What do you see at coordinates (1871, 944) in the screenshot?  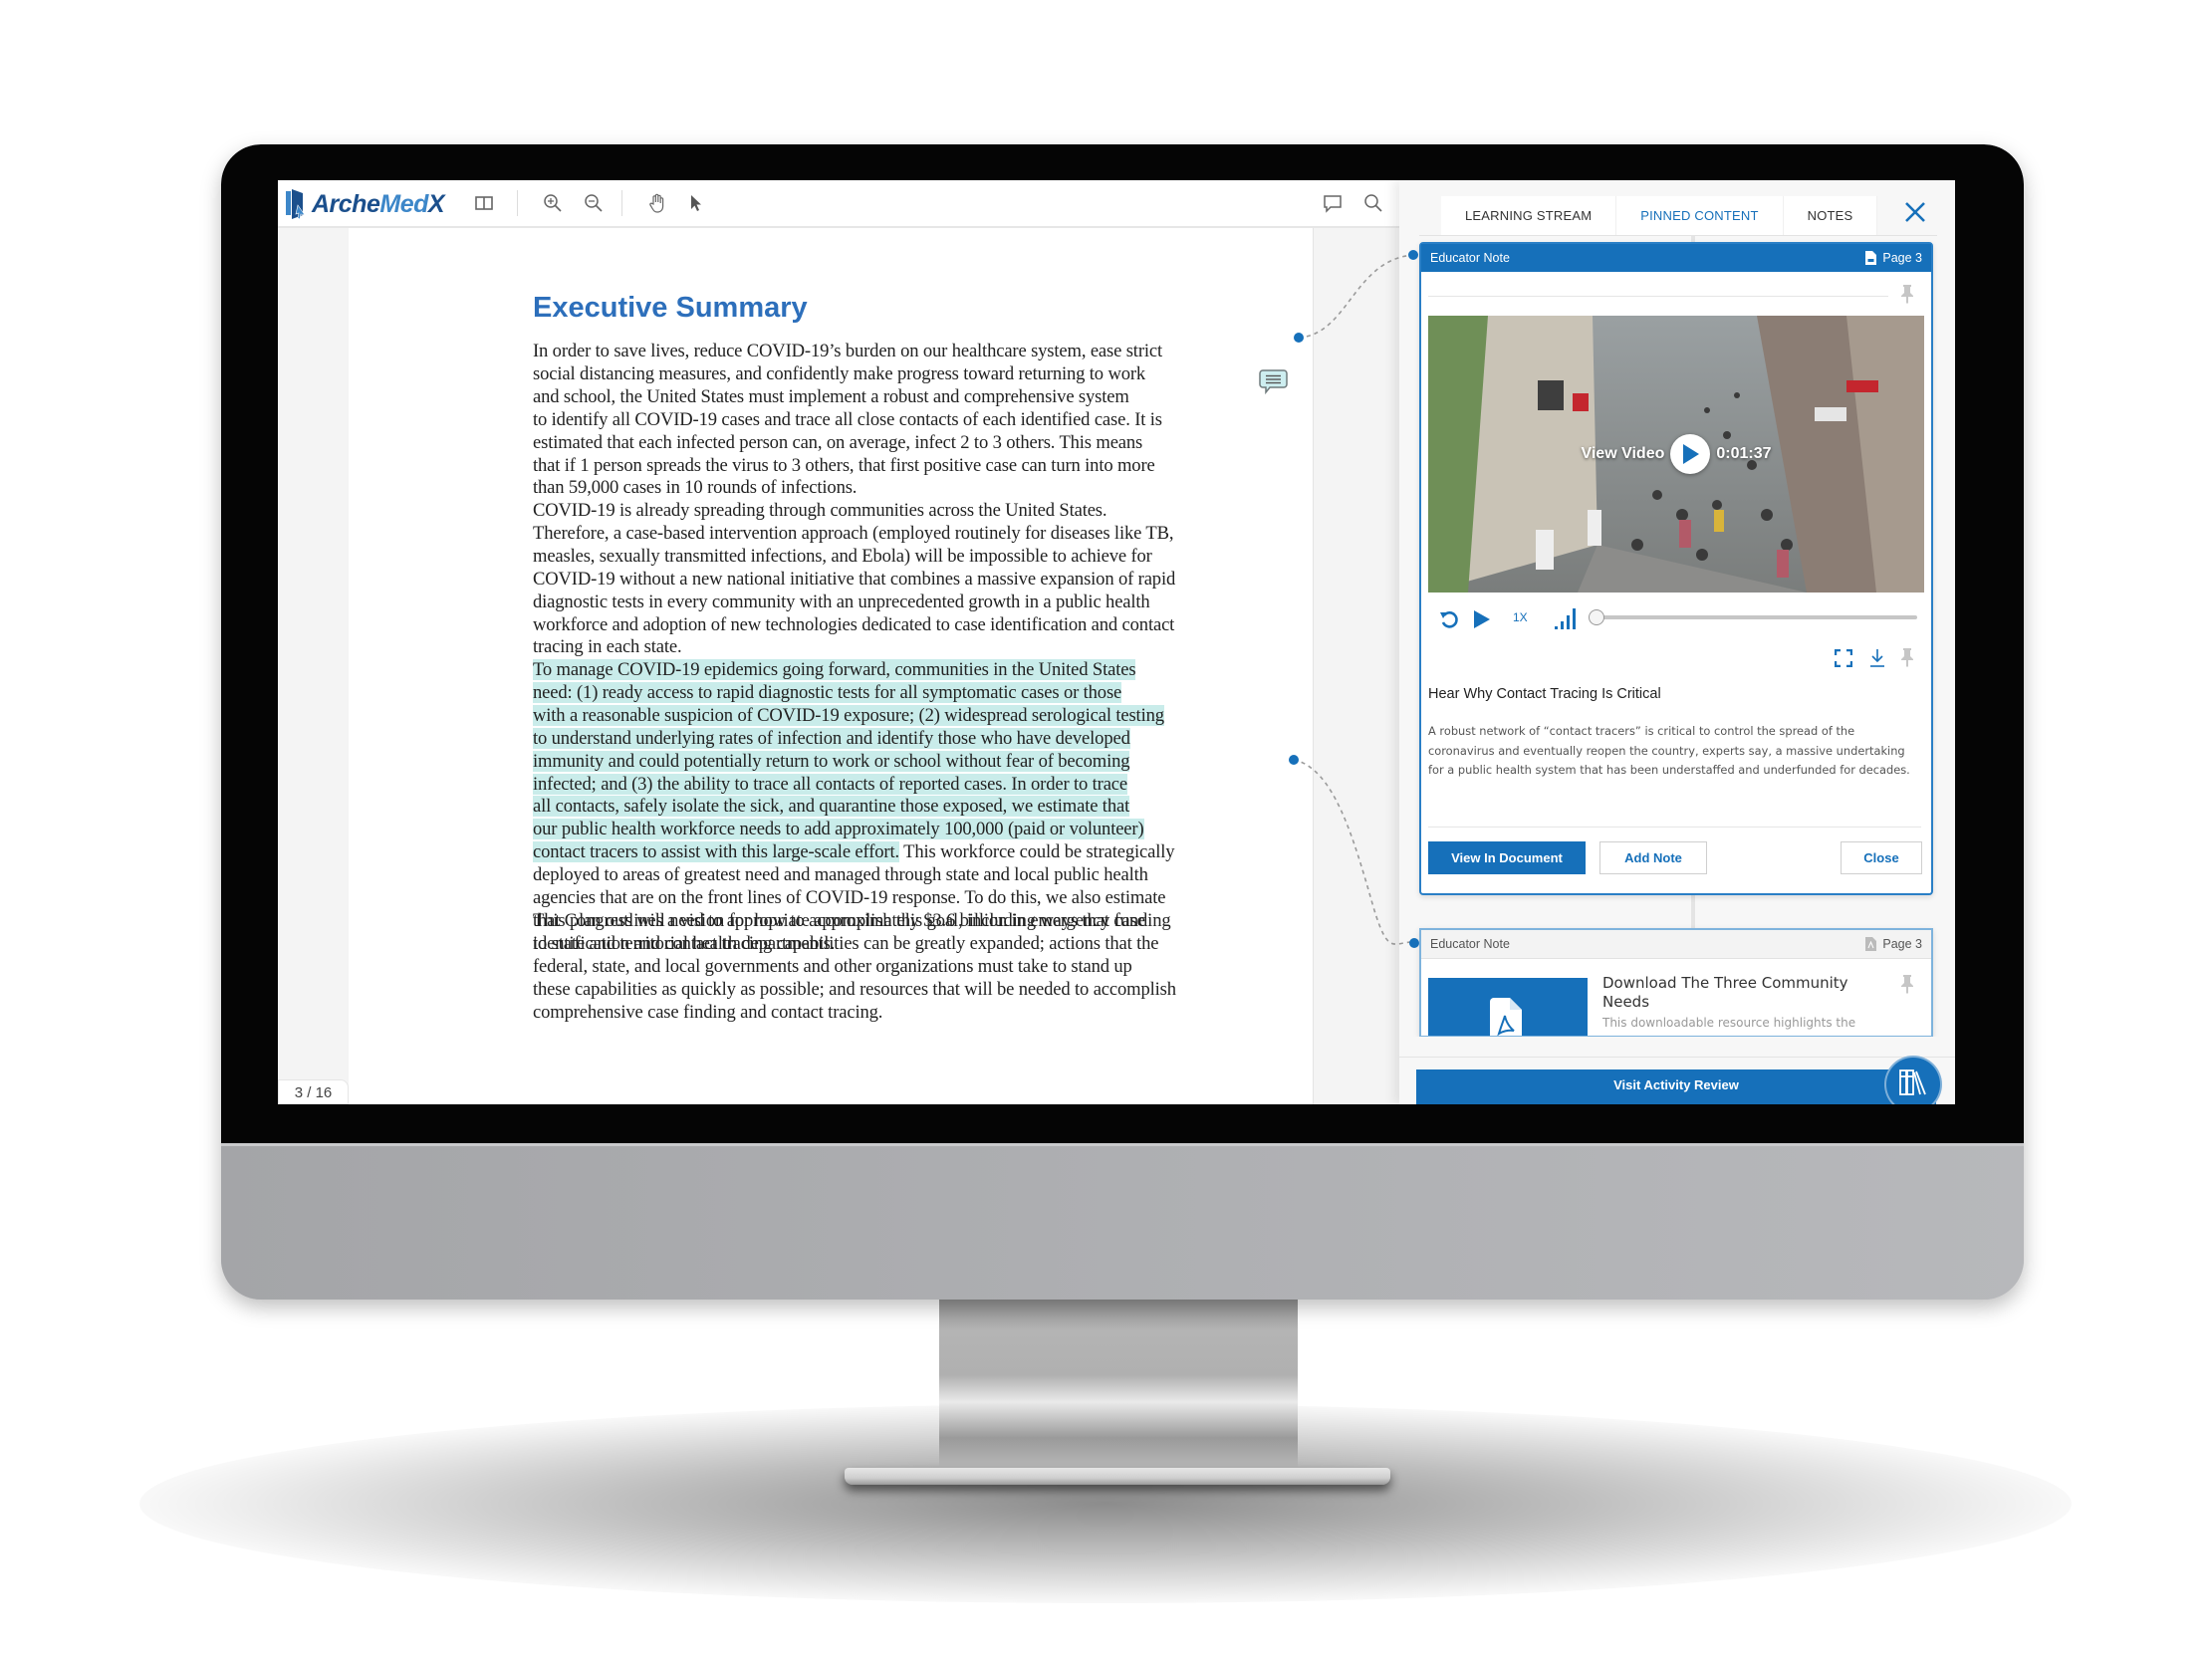 I see `pdf-icon` at bounding box center [1871, 944].